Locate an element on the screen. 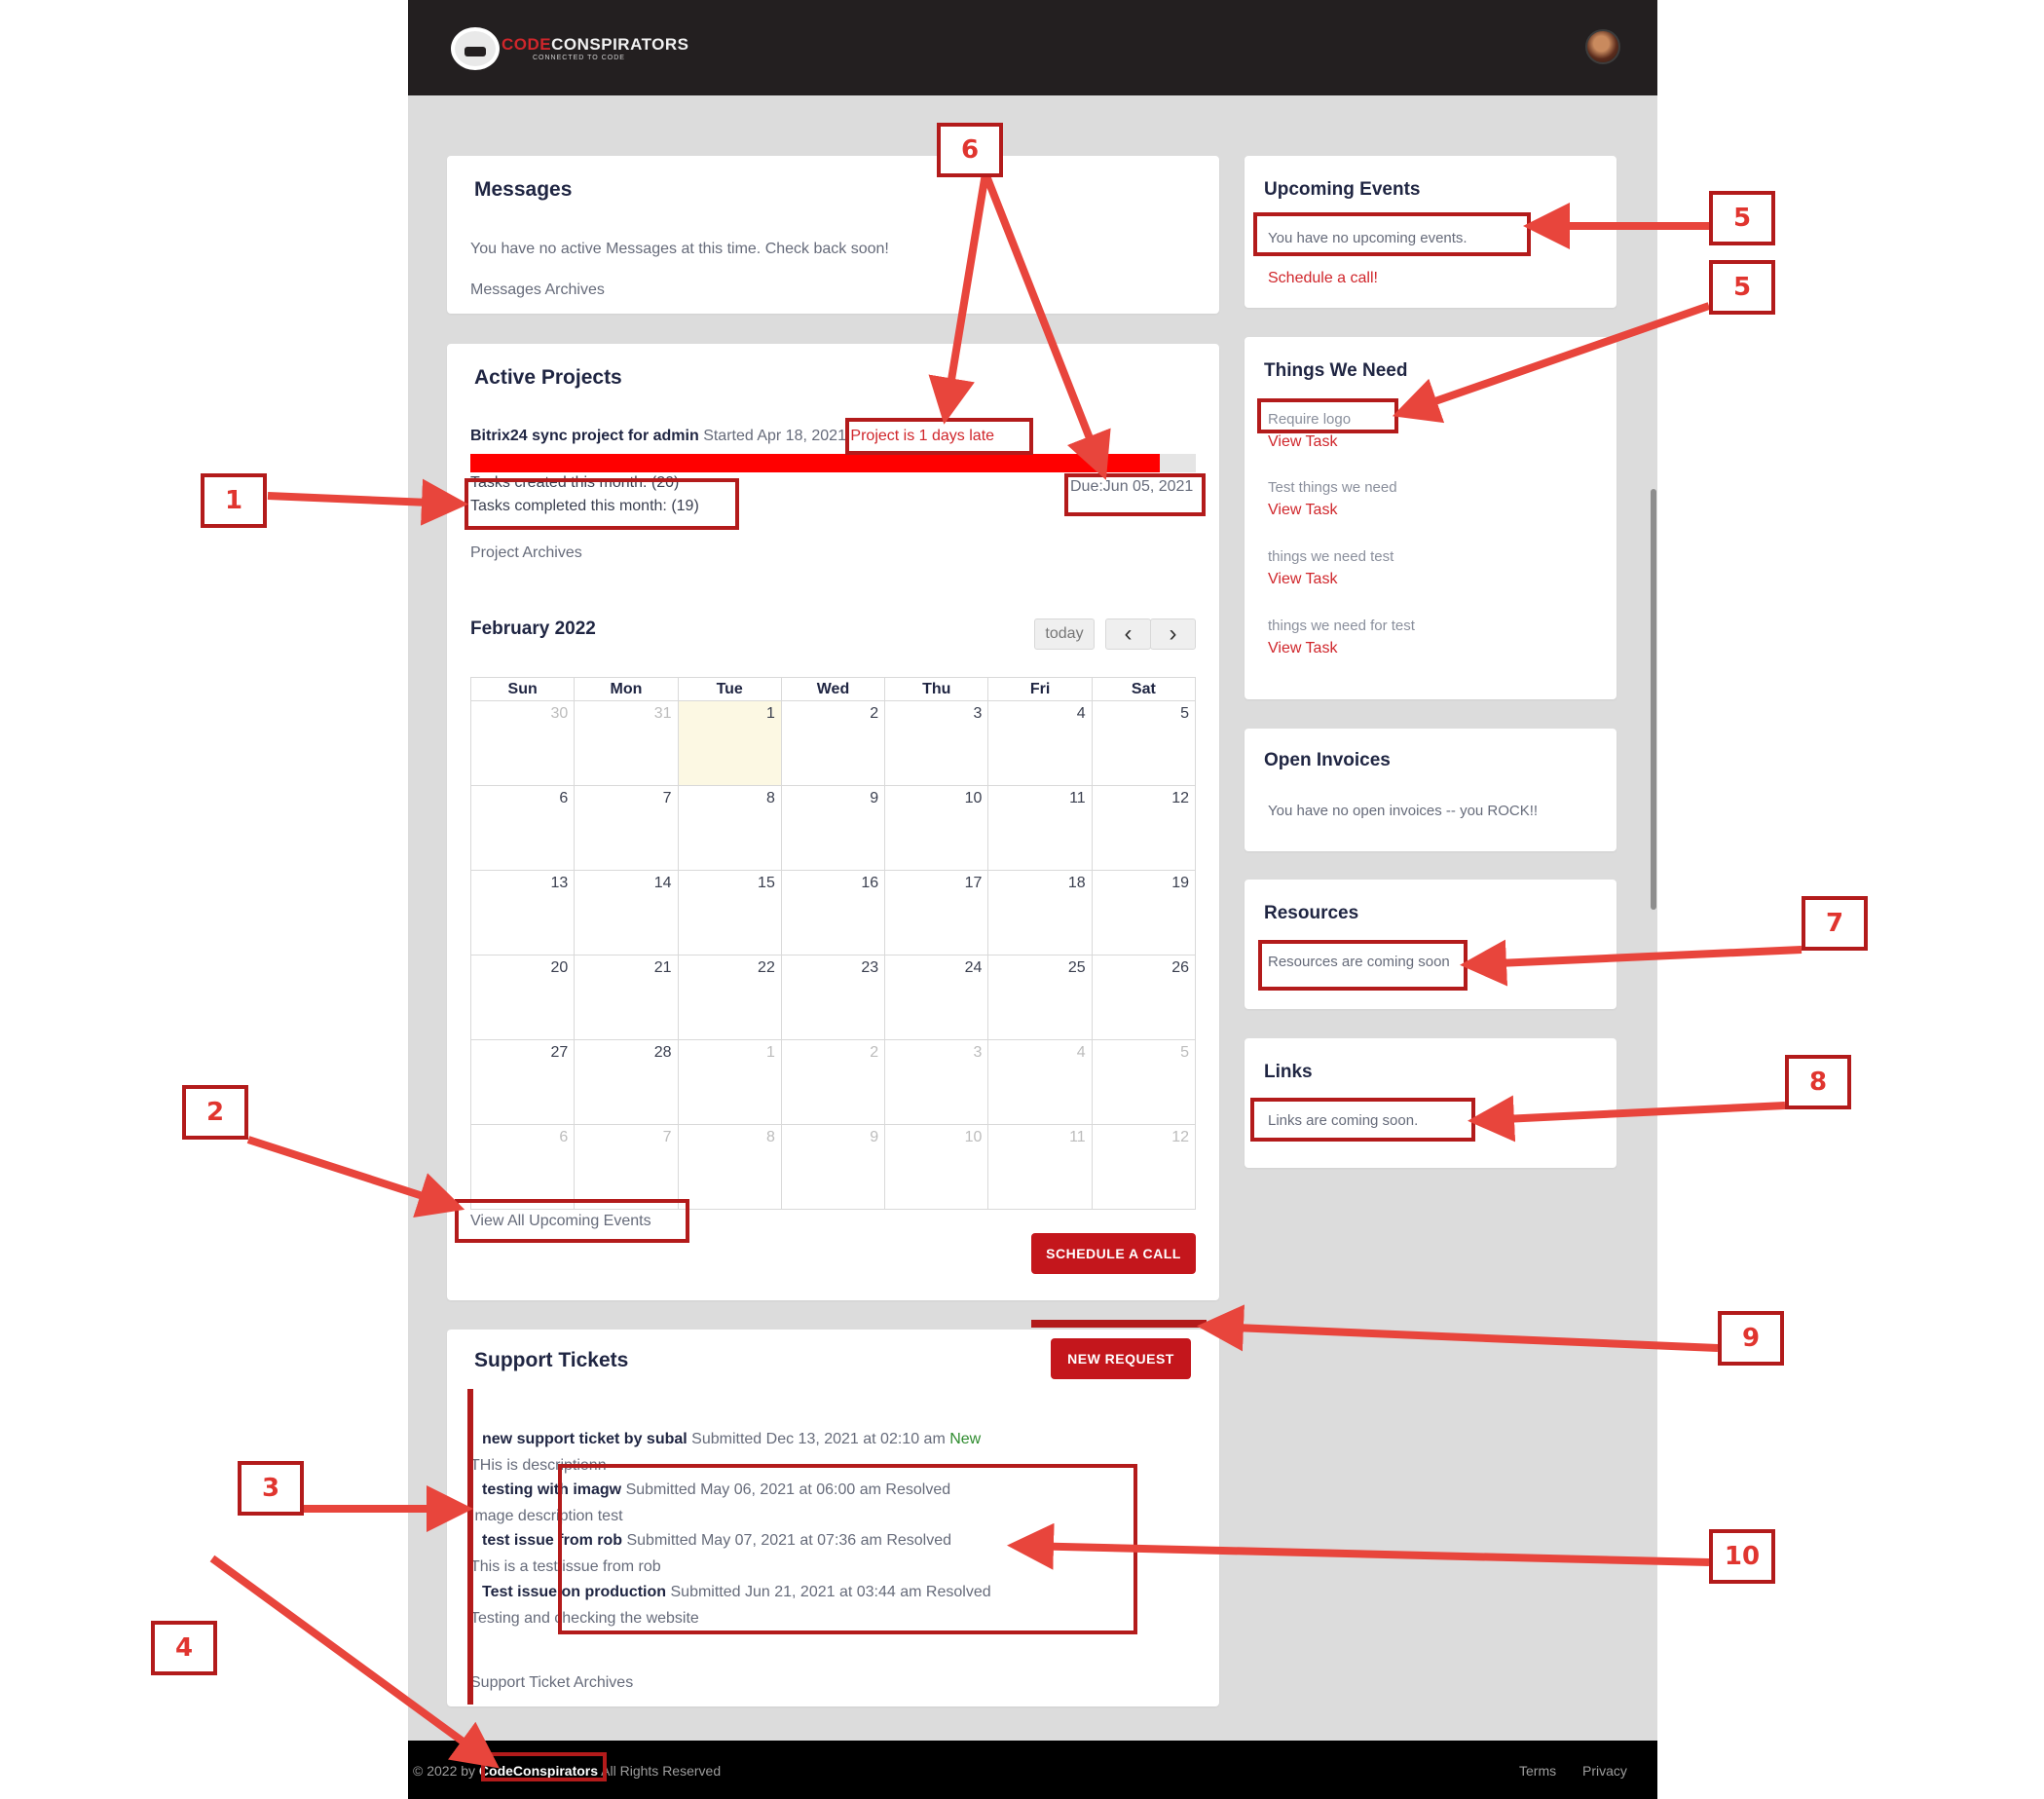 This screenshot has width=2044, height=1799. annotation-box-require is located at coordinates (1327, 415).